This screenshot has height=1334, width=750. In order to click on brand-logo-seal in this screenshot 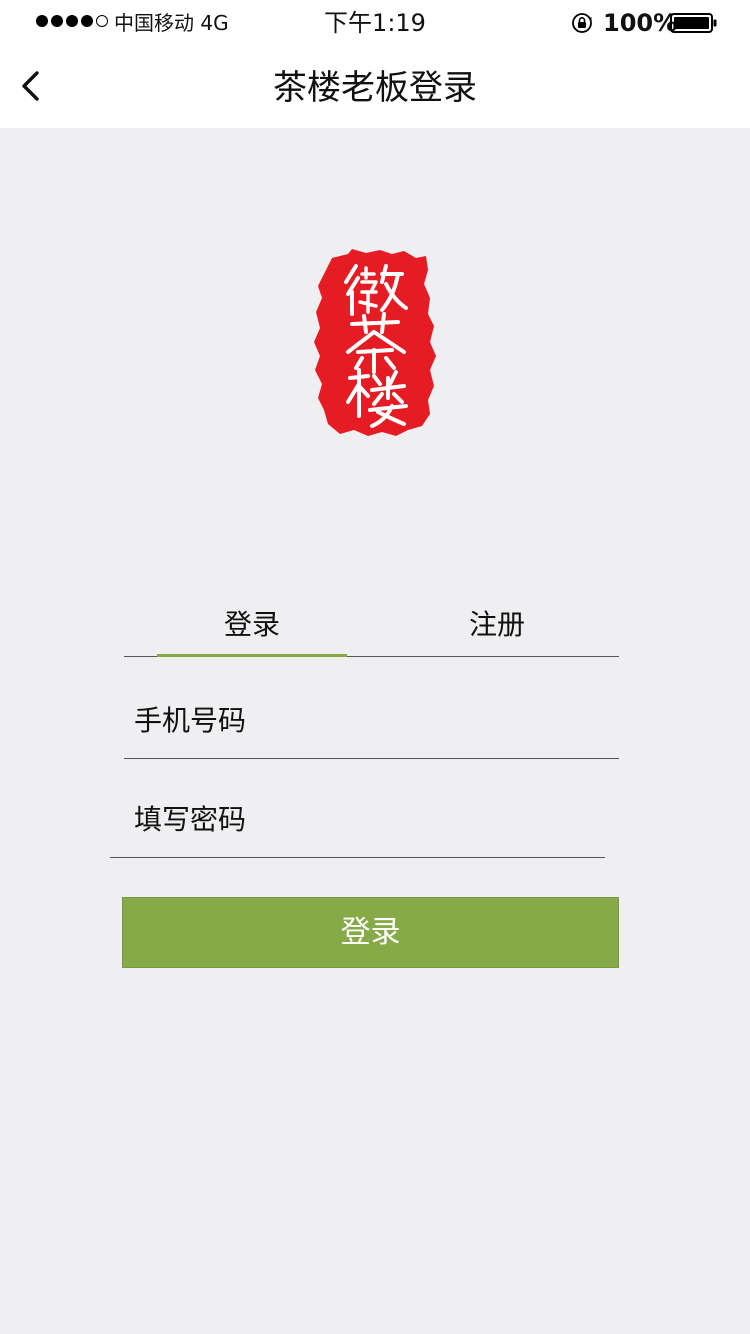, I will do `click(375, 342)`.